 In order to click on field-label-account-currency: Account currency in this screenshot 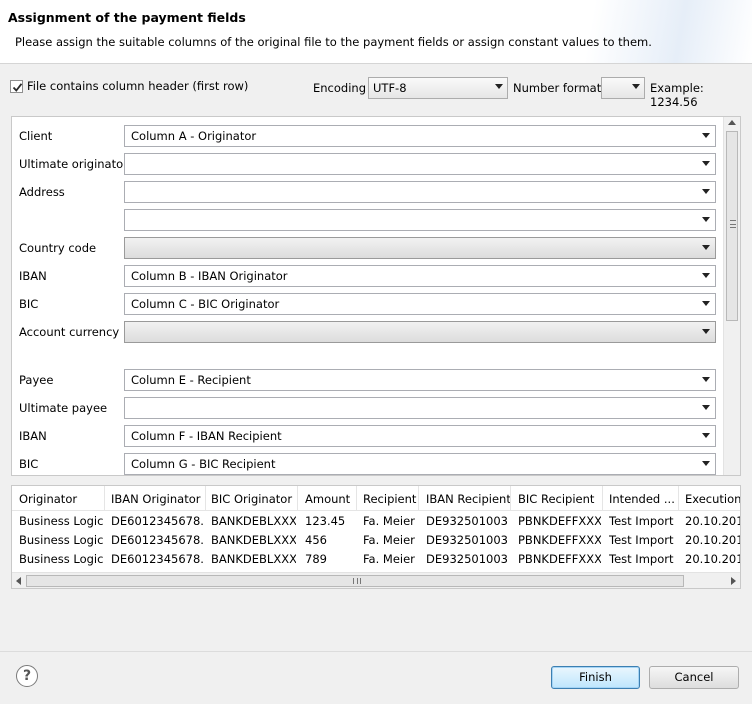, I will do `click(69, 332)`.